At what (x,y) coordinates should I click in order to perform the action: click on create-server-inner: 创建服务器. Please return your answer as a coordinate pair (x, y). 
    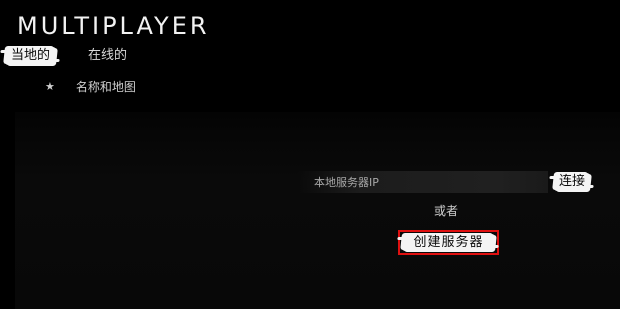
    Looking at the image, I should click on (448, 242).